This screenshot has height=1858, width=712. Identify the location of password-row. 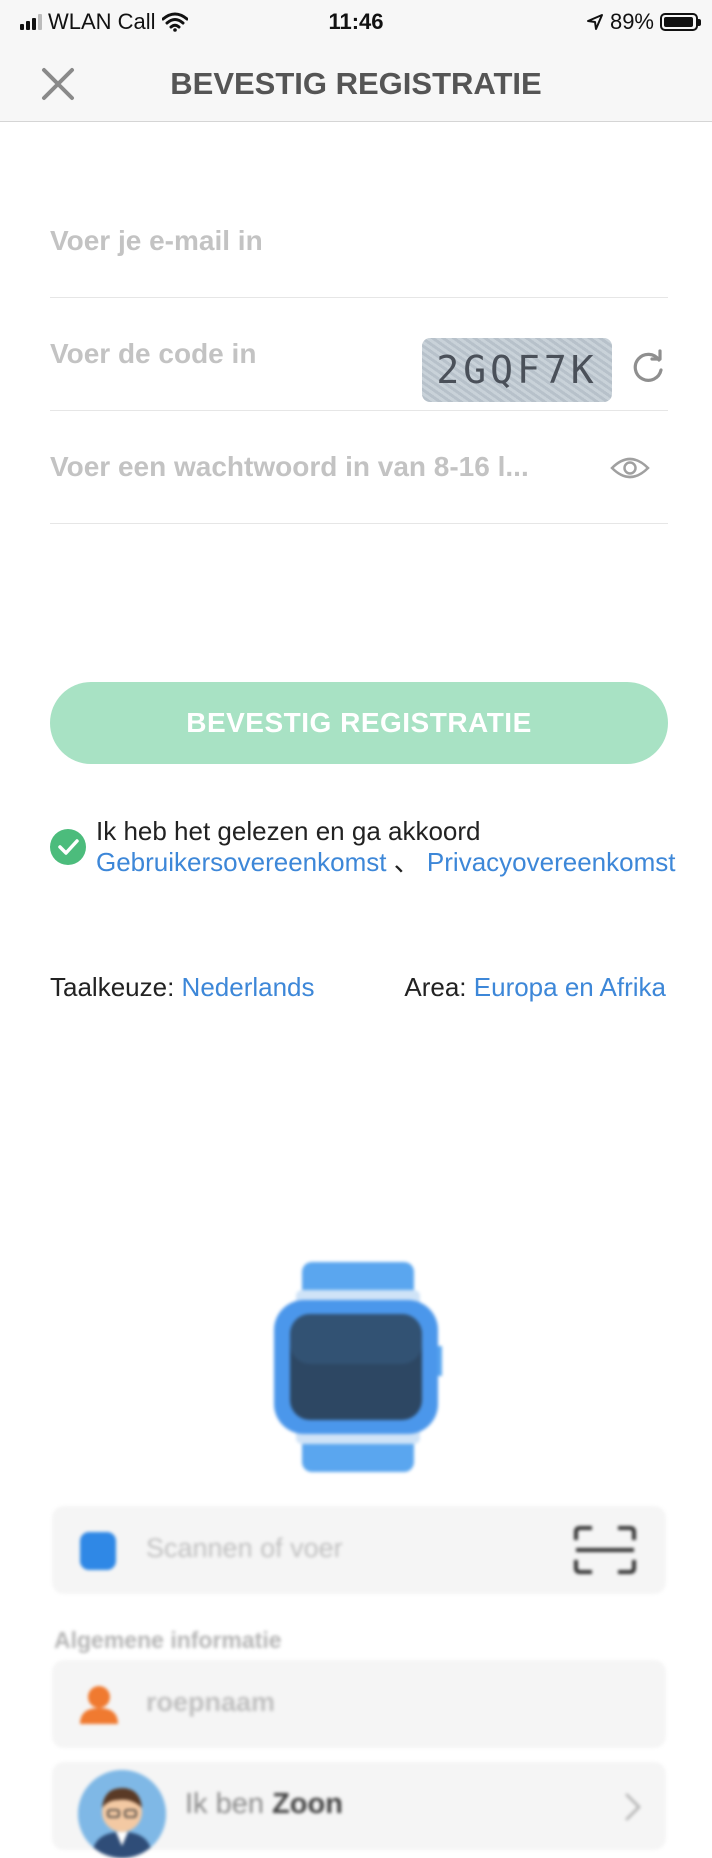
(359, 467).